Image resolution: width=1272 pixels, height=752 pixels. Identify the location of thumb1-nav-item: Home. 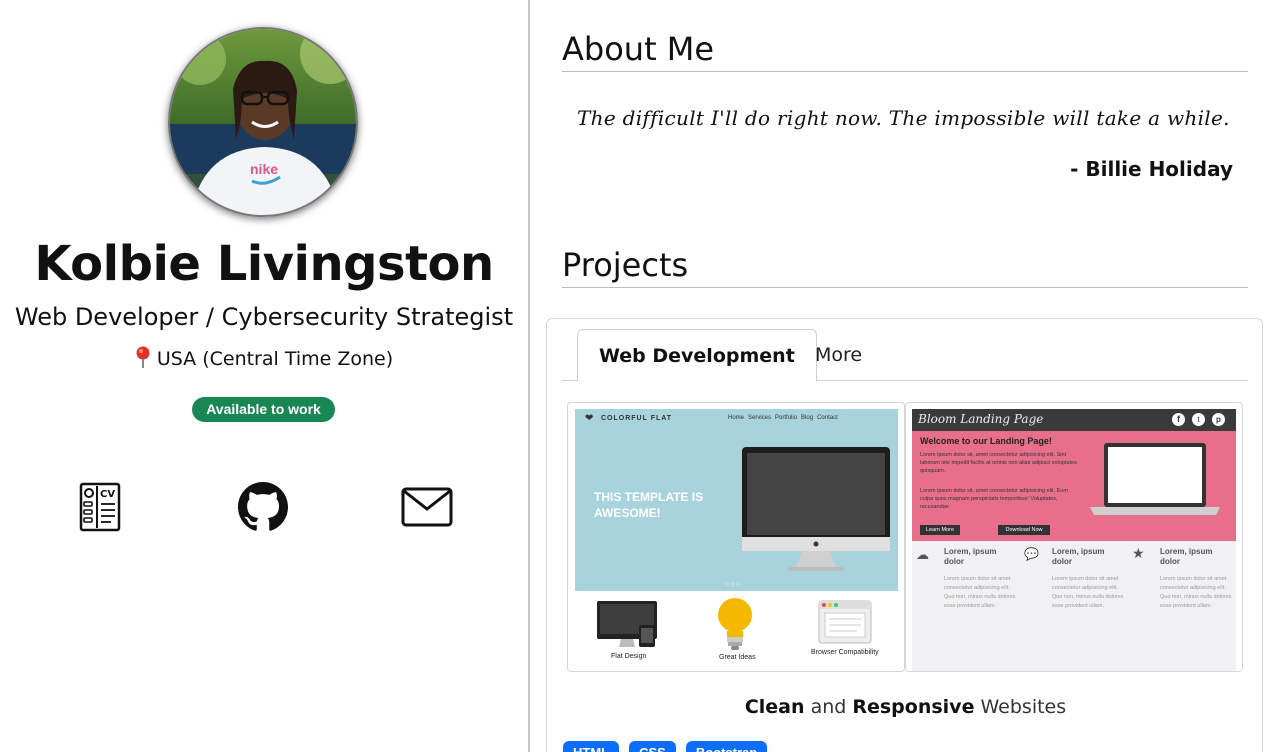
(736, 418).